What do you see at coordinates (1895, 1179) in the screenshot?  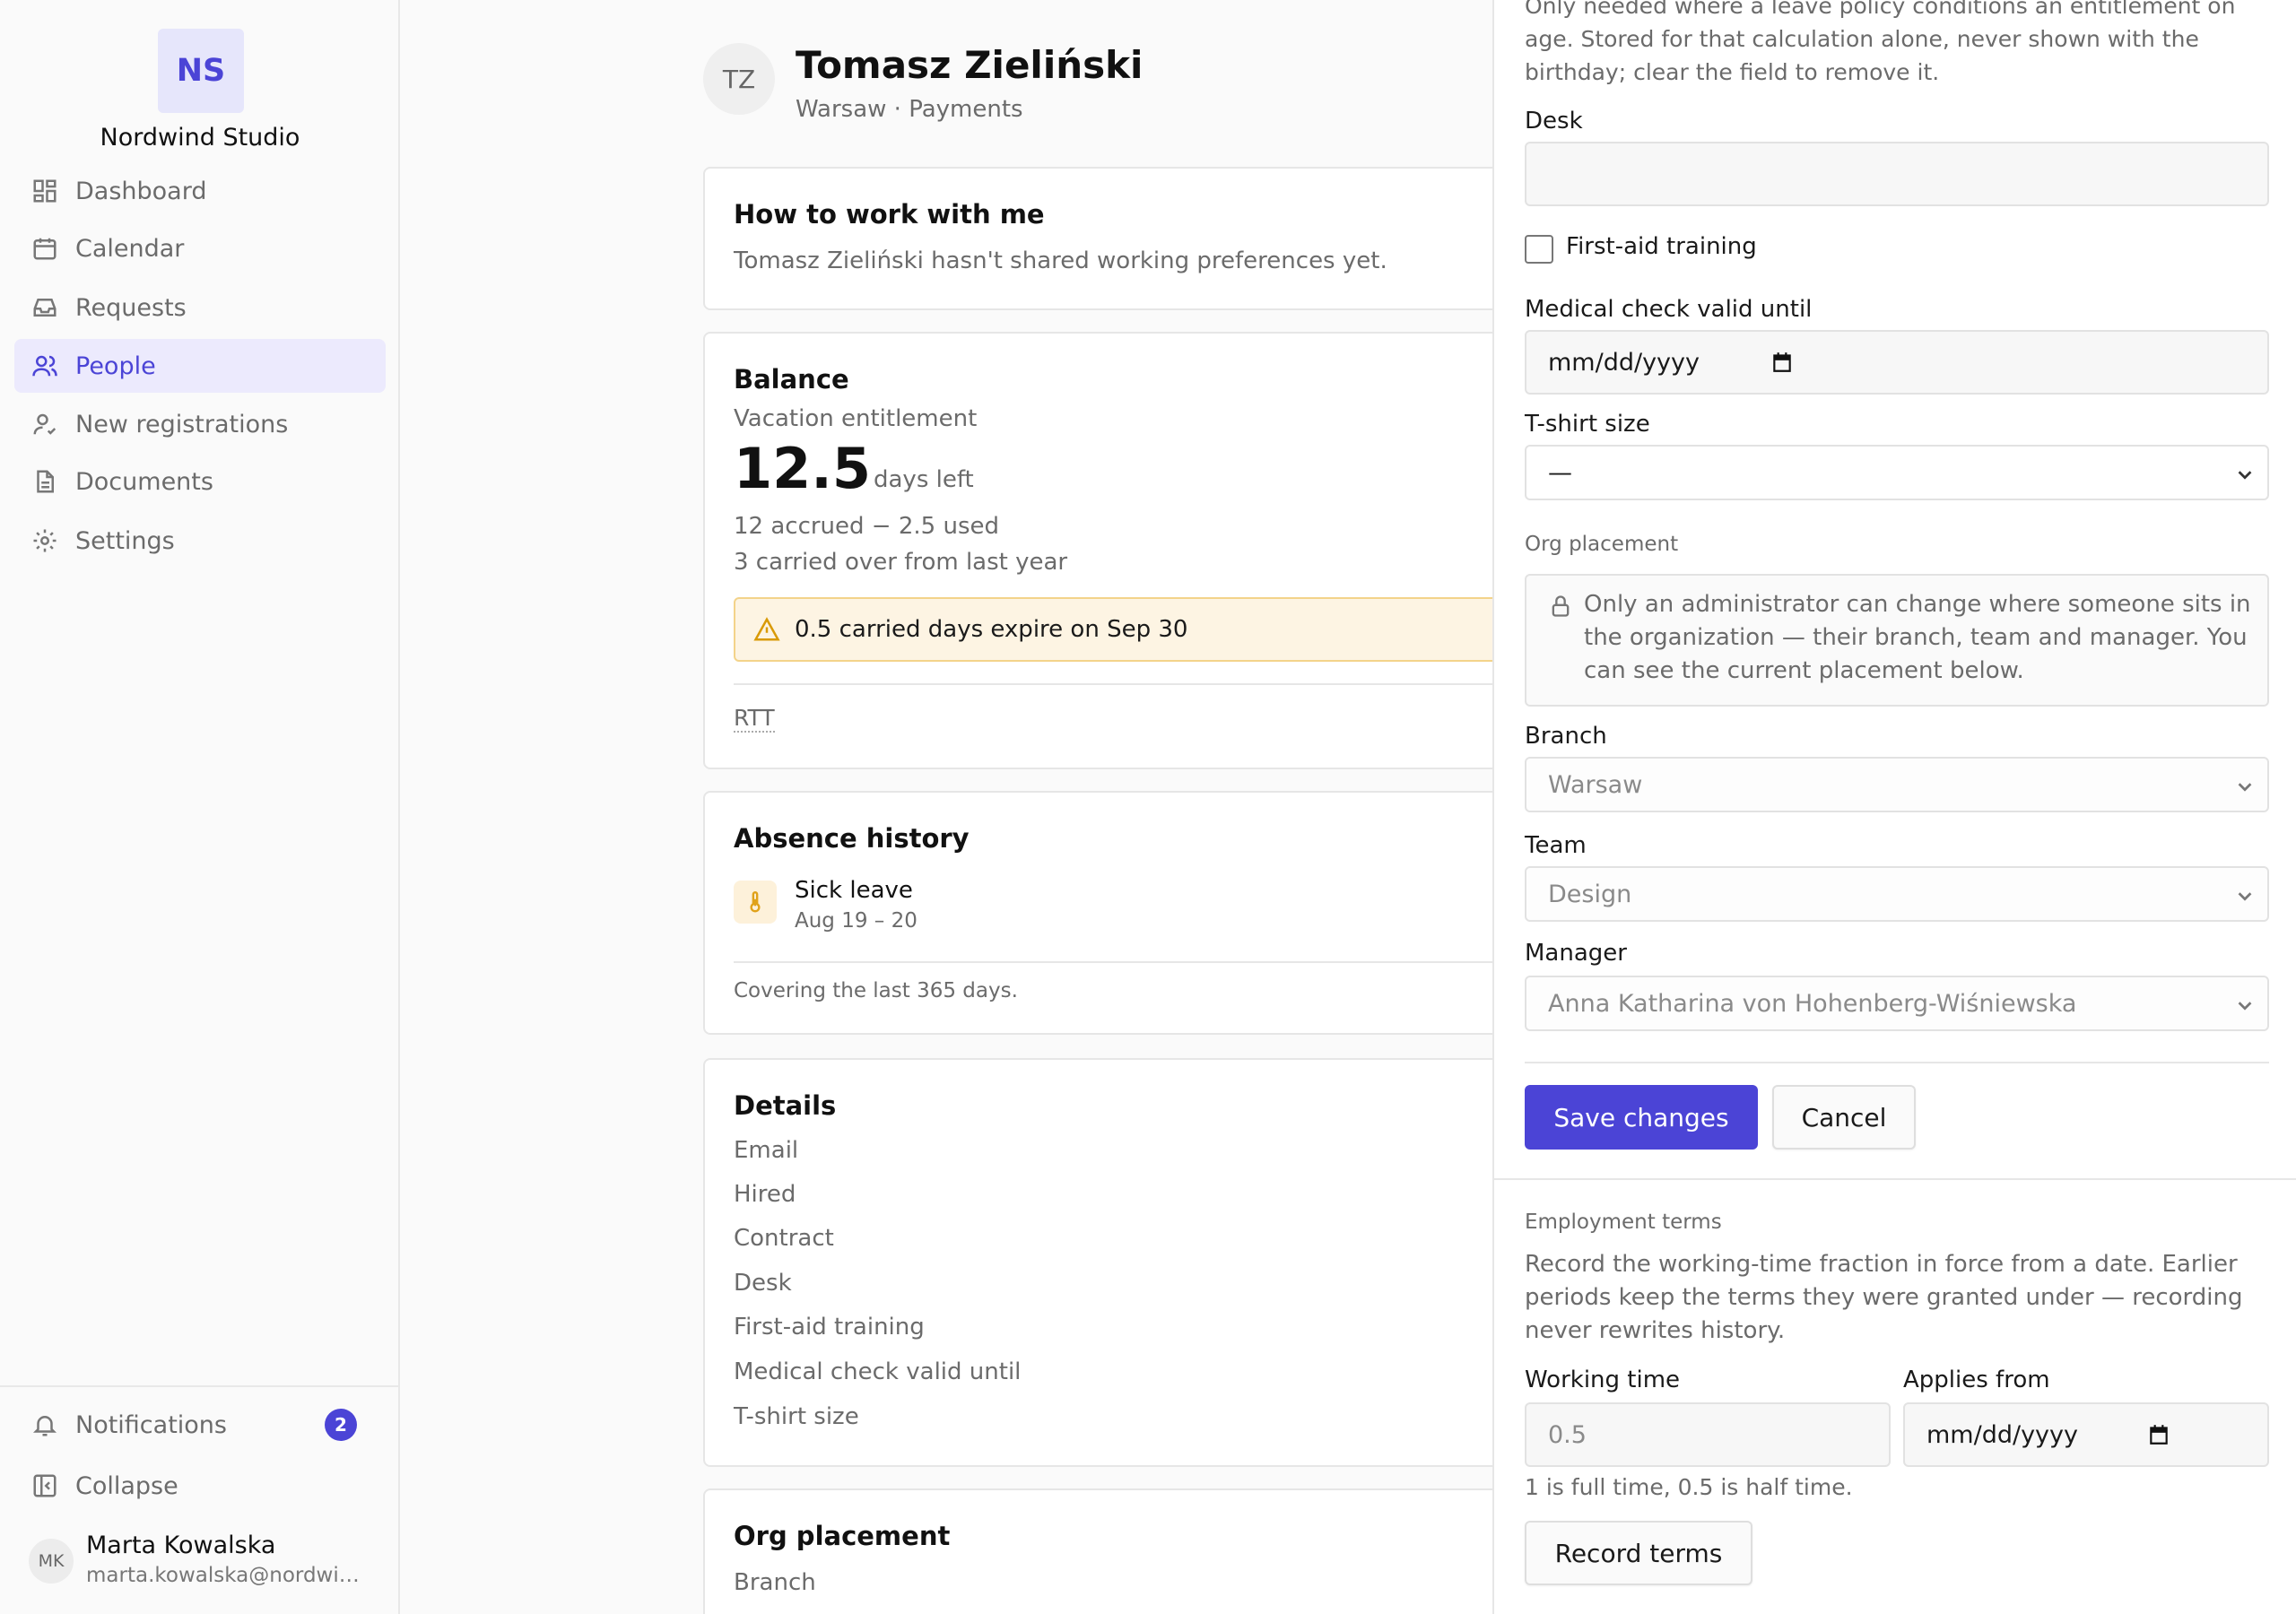 I see `section-divider` at bounding box center [1895, 1179].